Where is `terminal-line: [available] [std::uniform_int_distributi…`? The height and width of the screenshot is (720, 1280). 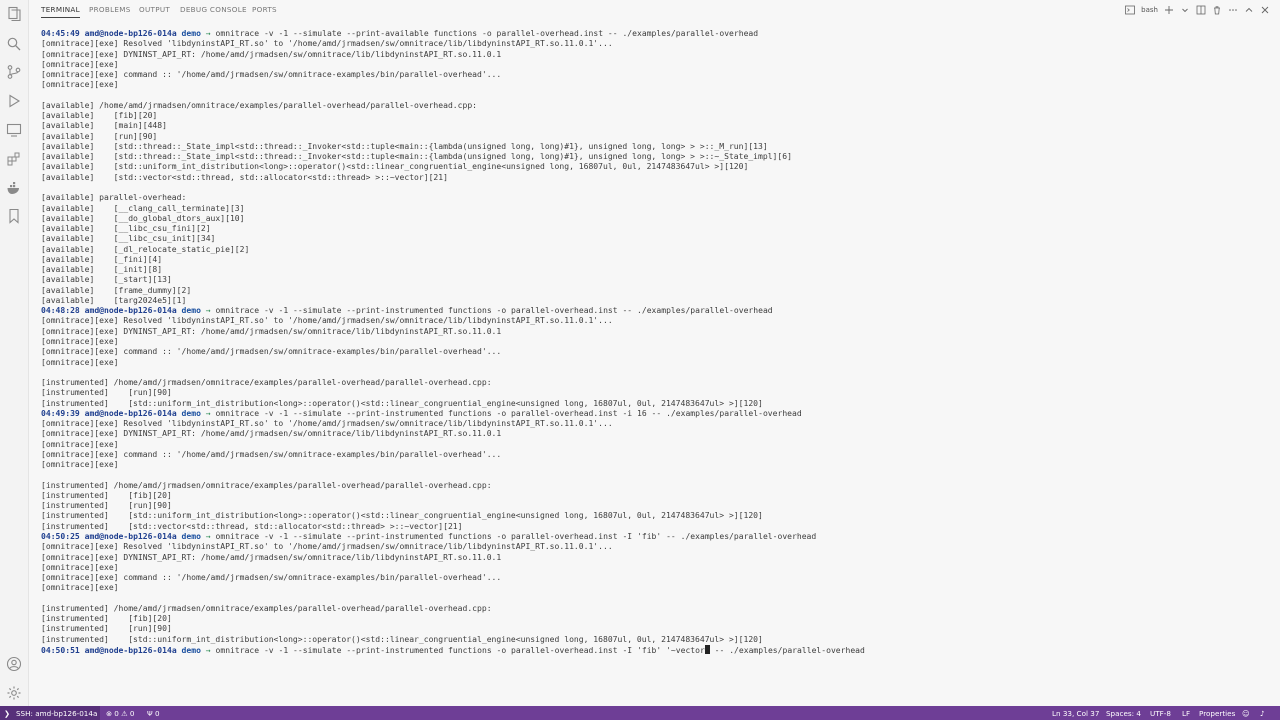
terminal-line: [available] [std::uniform_int_distributi… is located at coordinates (395, 167).